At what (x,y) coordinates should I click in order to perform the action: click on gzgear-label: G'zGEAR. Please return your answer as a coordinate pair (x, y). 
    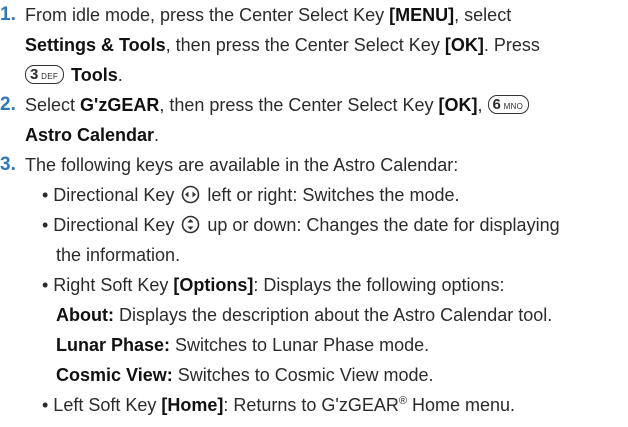
    Looking at the image, I should click on (120, 105).